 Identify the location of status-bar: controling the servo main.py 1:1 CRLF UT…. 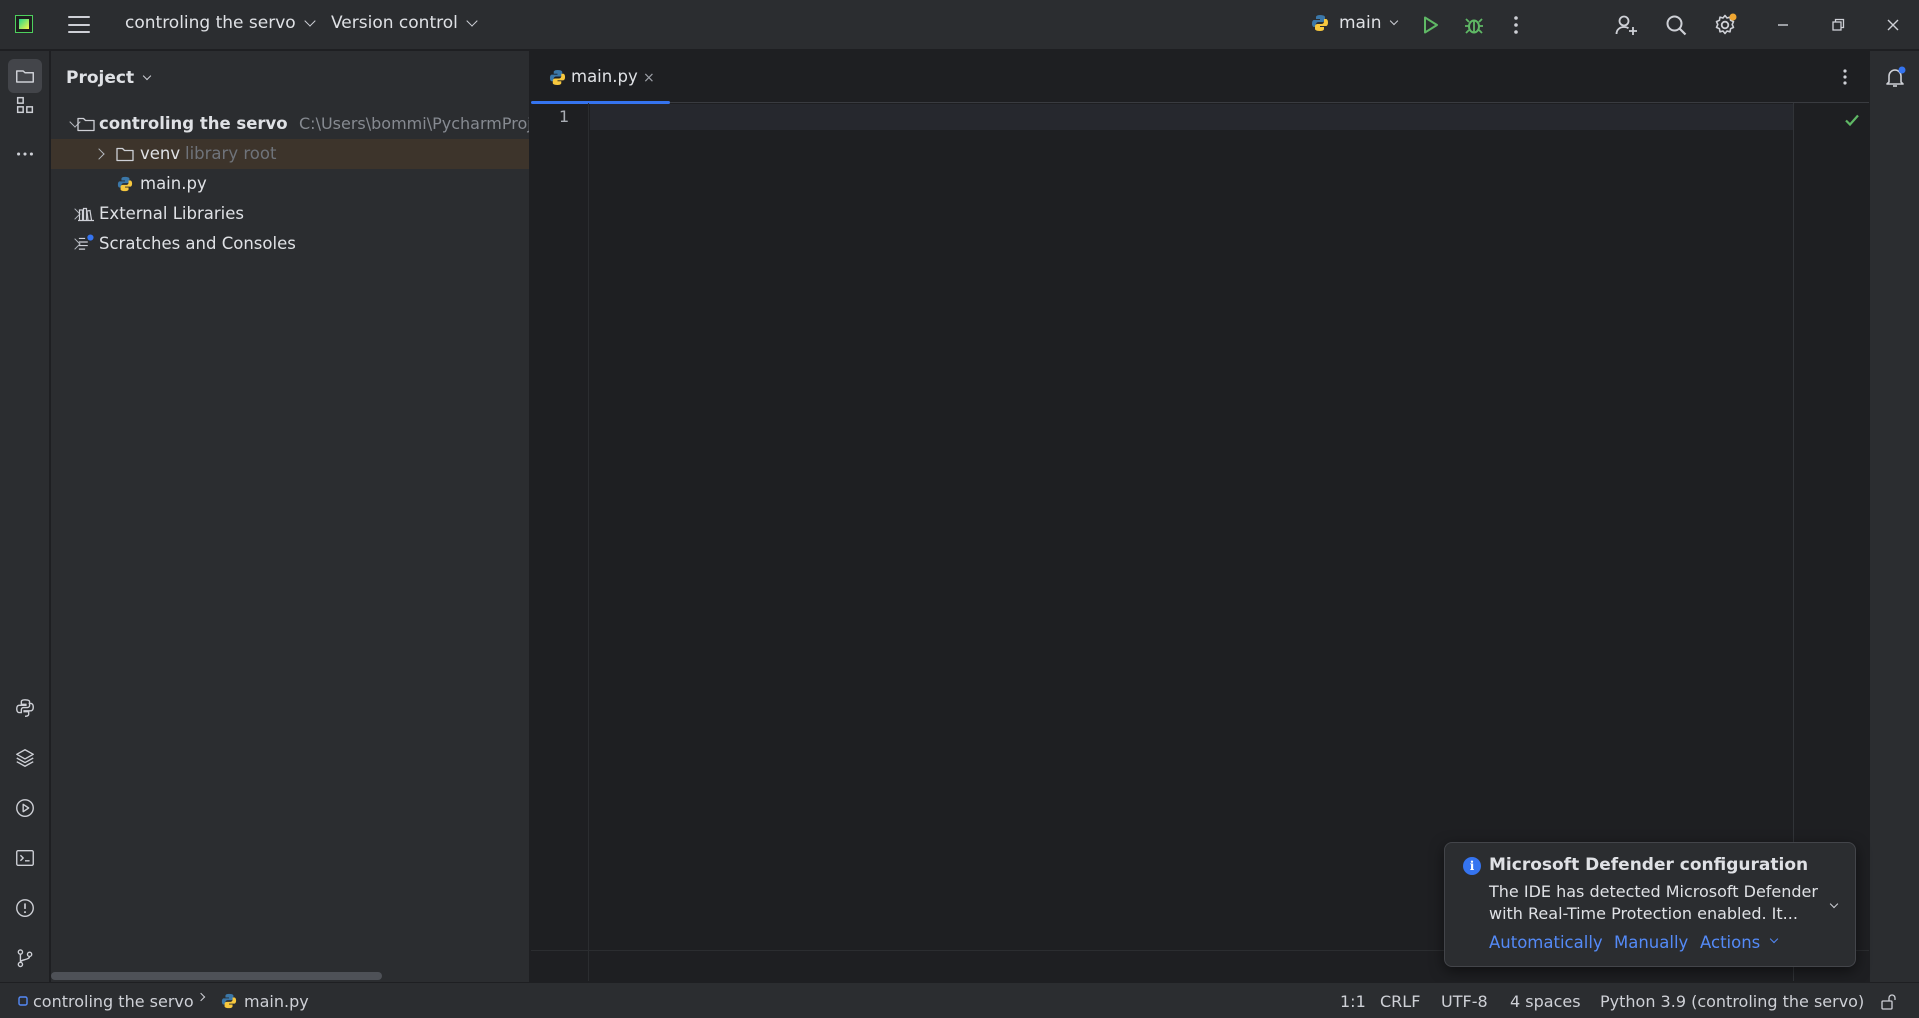
(959, 1000).